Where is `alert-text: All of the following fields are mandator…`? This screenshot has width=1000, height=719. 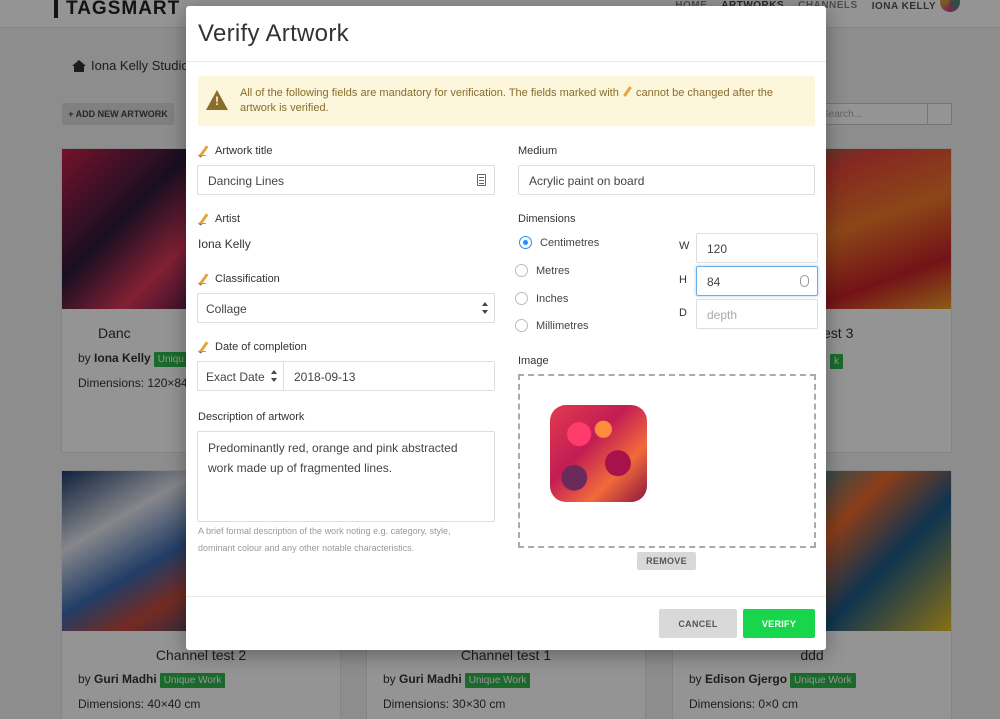 alert-text: All of the following fields are mandator… is located at coordinates (506, 100).